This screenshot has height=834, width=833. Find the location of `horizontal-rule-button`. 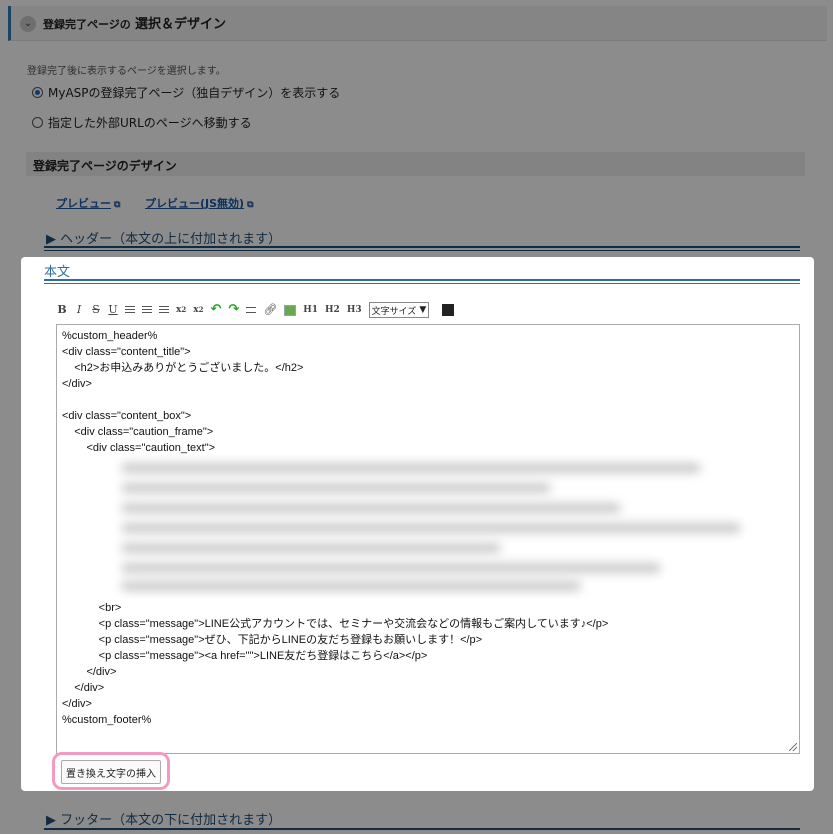

horizontal-rule-button is located at coordinates (251, 310).